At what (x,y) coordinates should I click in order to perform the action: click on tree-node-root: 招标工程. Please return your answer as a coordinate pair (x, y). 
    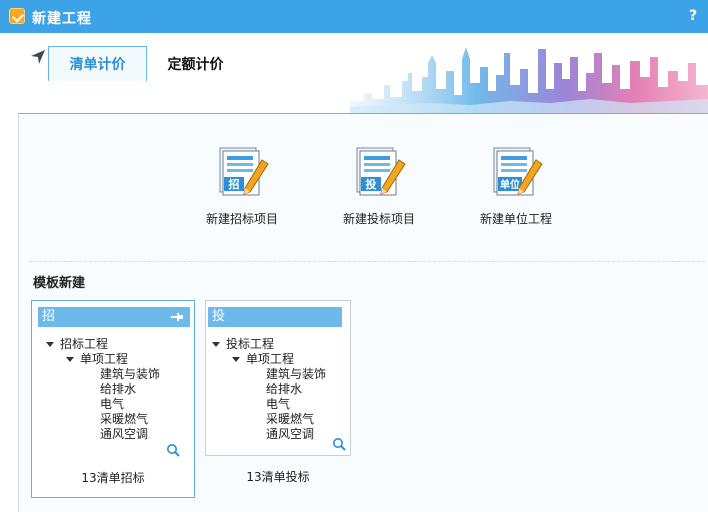
    Looking at the image, I should click on (103, 344).